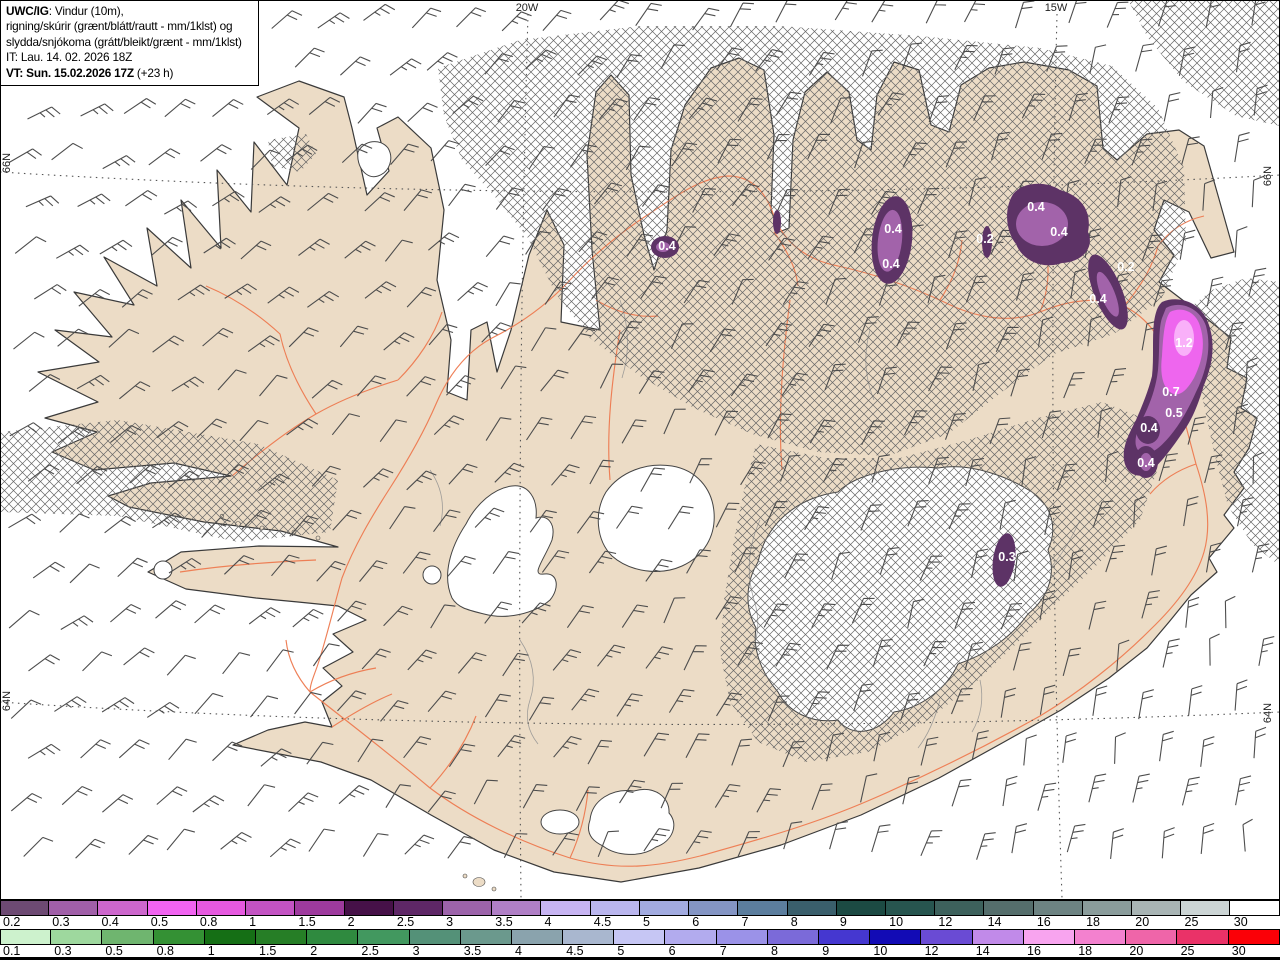 The width and height of the screenshot is (1280, 960). I want to click on precip-max-value: 0.3, so click(1006, 557).